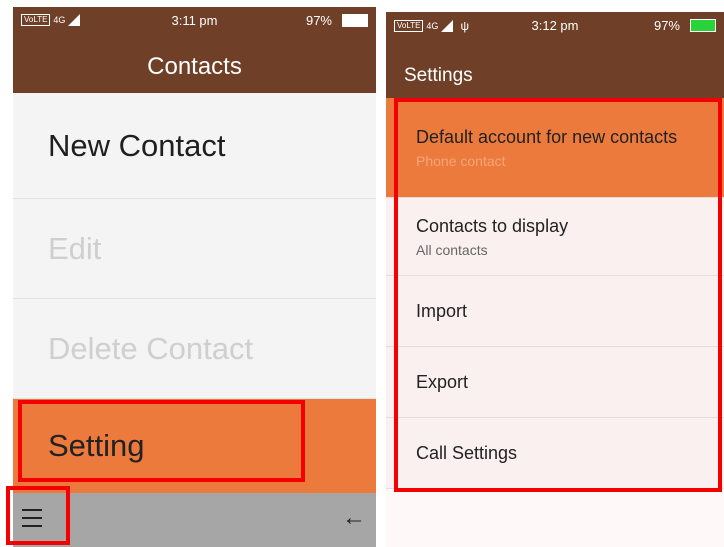 The height and width of the screenshot is (547, 724). I want to click on hamburger-menu-icon, so click(32, 518).